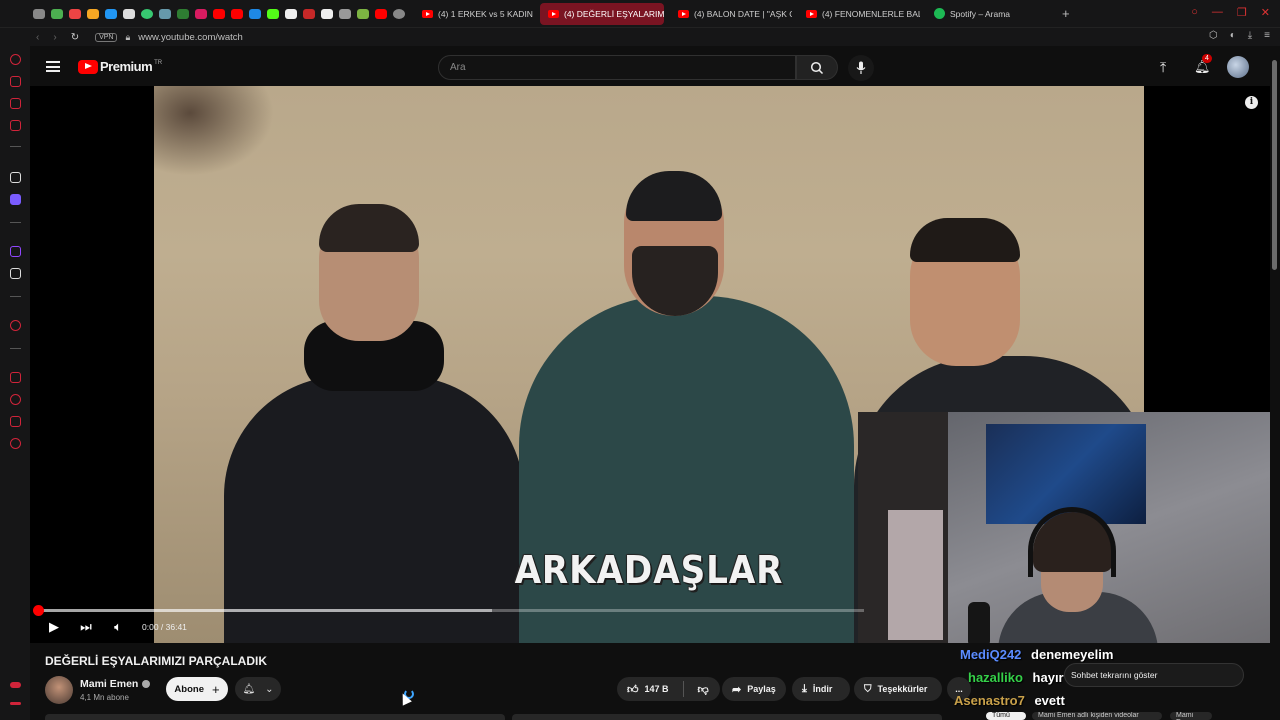 The width and height of the screenshot is (1280, 720). I want to click on minimize-icon: —, so click(1217, 12).